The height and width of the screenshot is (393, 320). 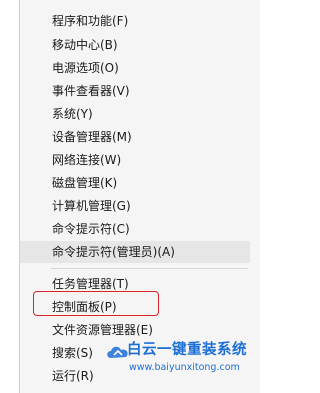 What do you see at coordinates (149, 268) in the screenshot?
I see `menu-separator` at bounding box center [149, 268].